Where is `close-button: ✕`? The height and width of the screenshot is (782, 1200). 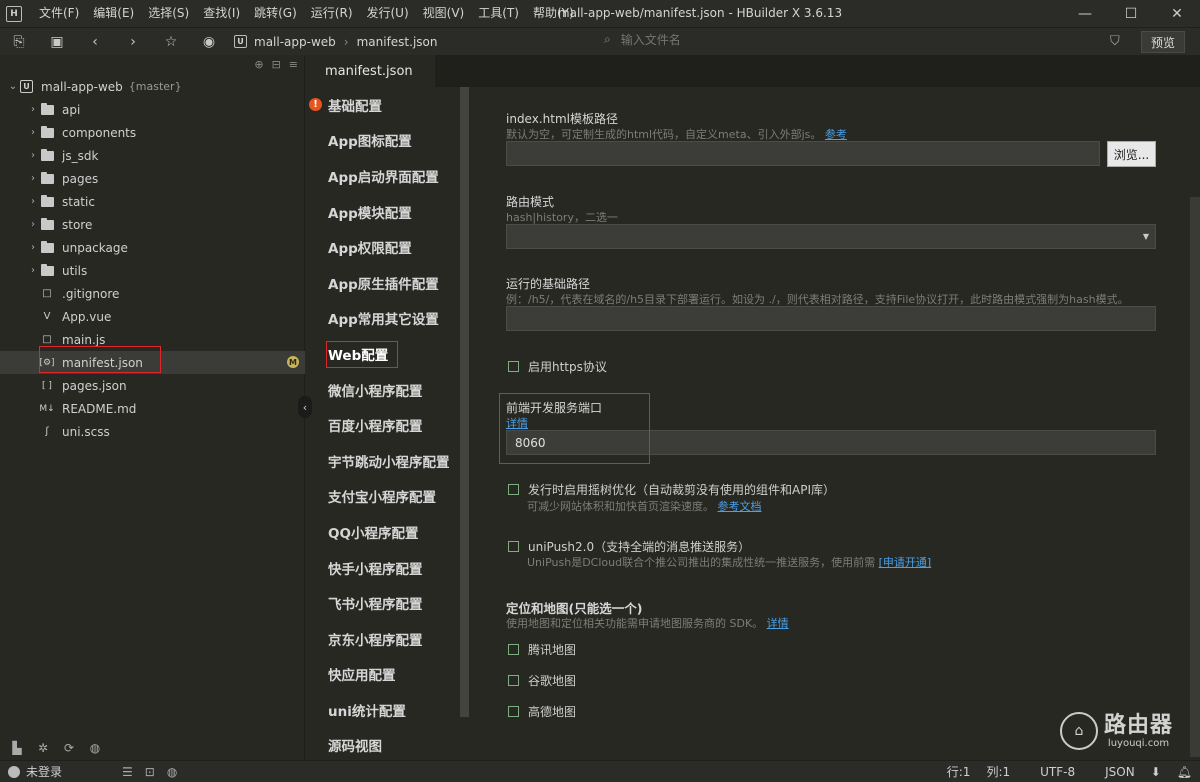 close-button: ✕ is located at coordinates (1177, 13).